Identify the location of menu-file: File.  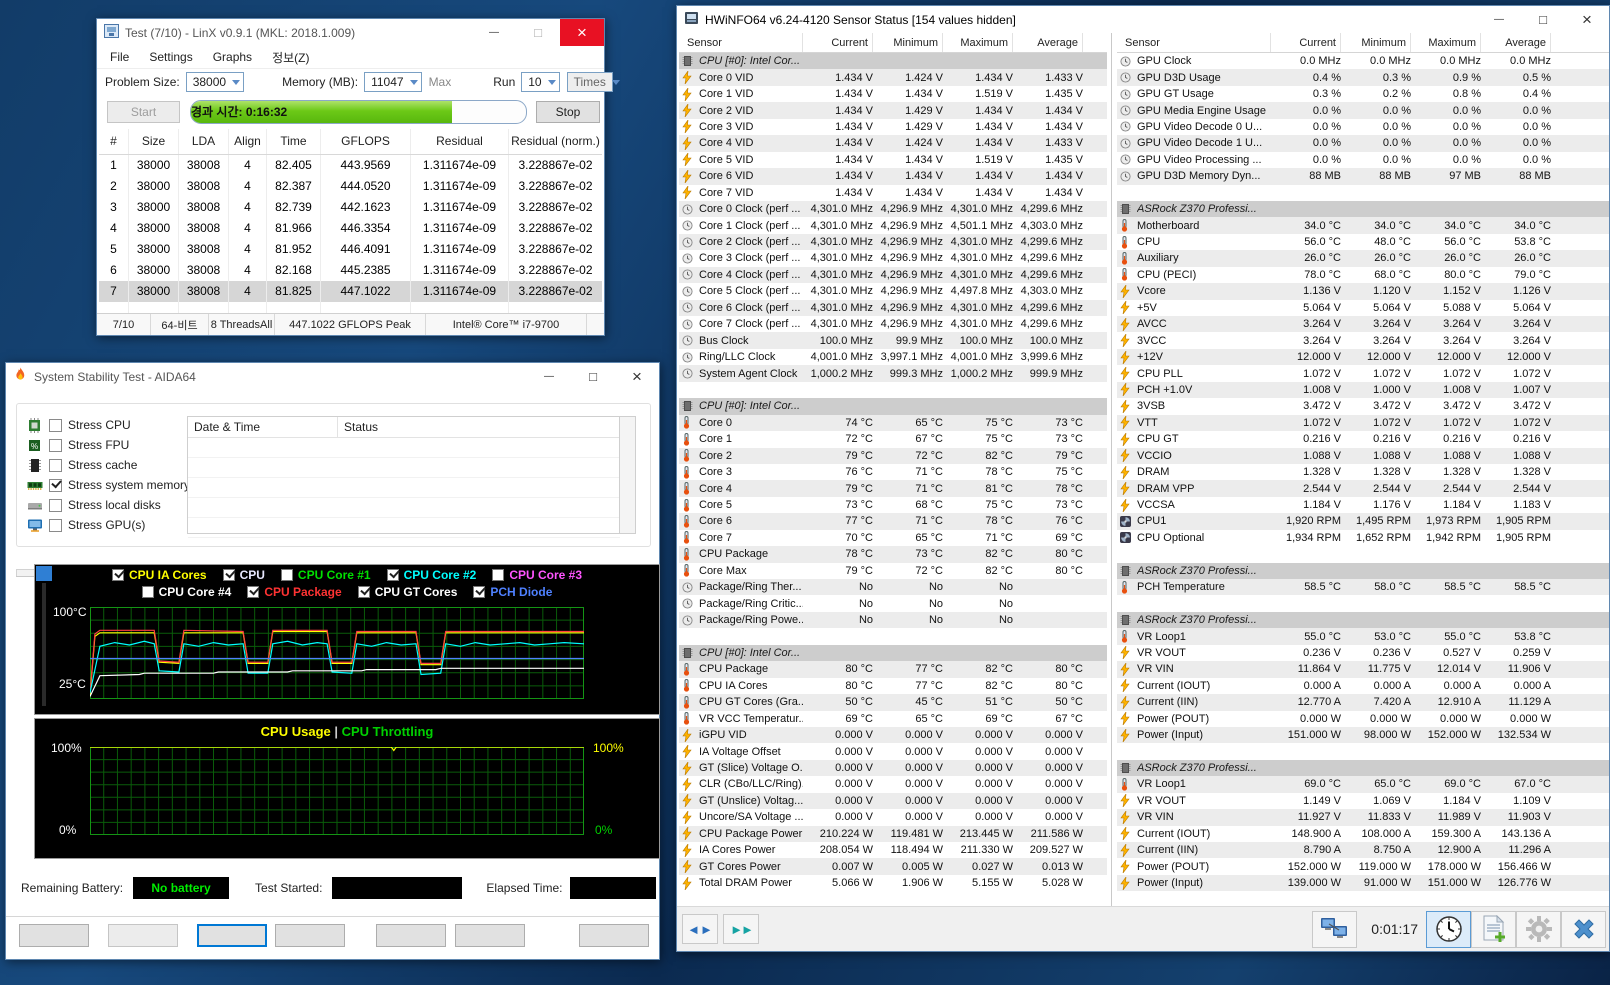
(119, 57).